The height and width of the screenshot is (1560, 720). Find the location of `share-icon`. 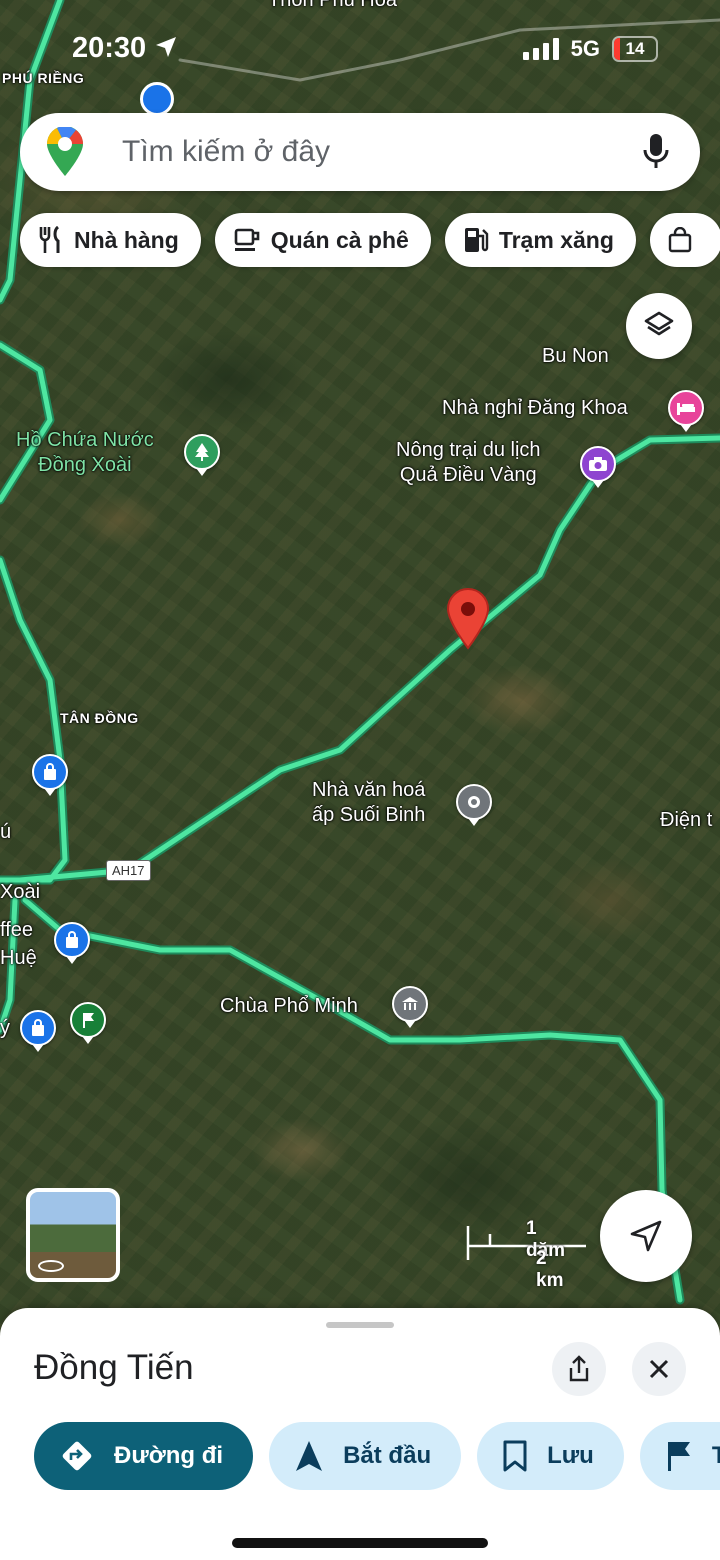

share-icon is located at coordinates (579, 1368).